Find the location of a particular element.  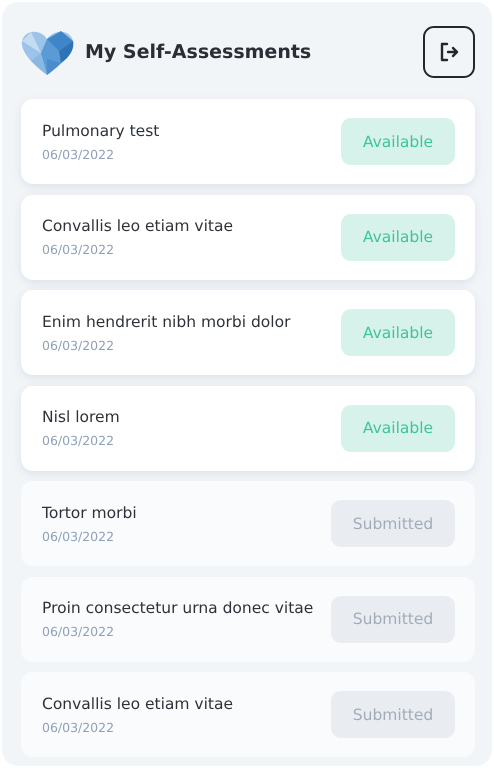

assessment-name: Nisl lorem is located at coordinates (81, 417).